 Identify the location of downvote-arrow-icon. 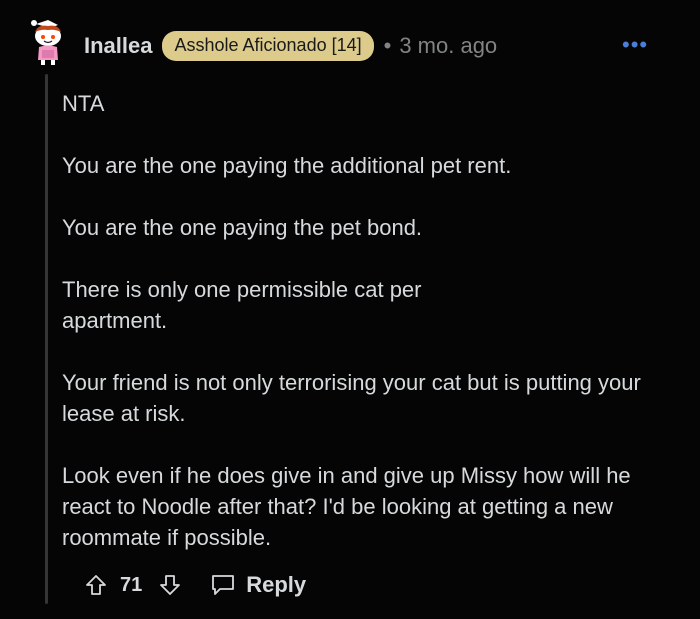
(170, 585).